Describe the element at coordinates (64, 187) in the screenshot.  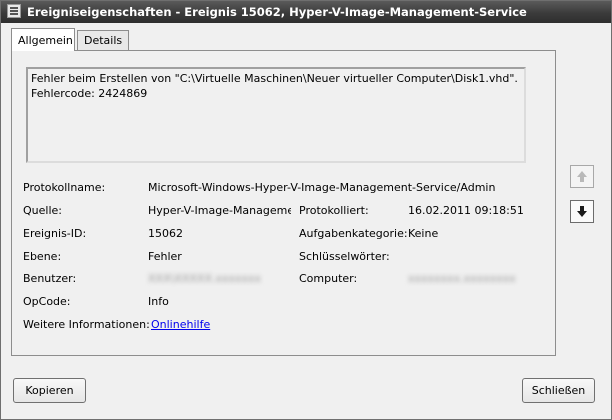
I see `protokollname-label: Protokollname:` at that location.